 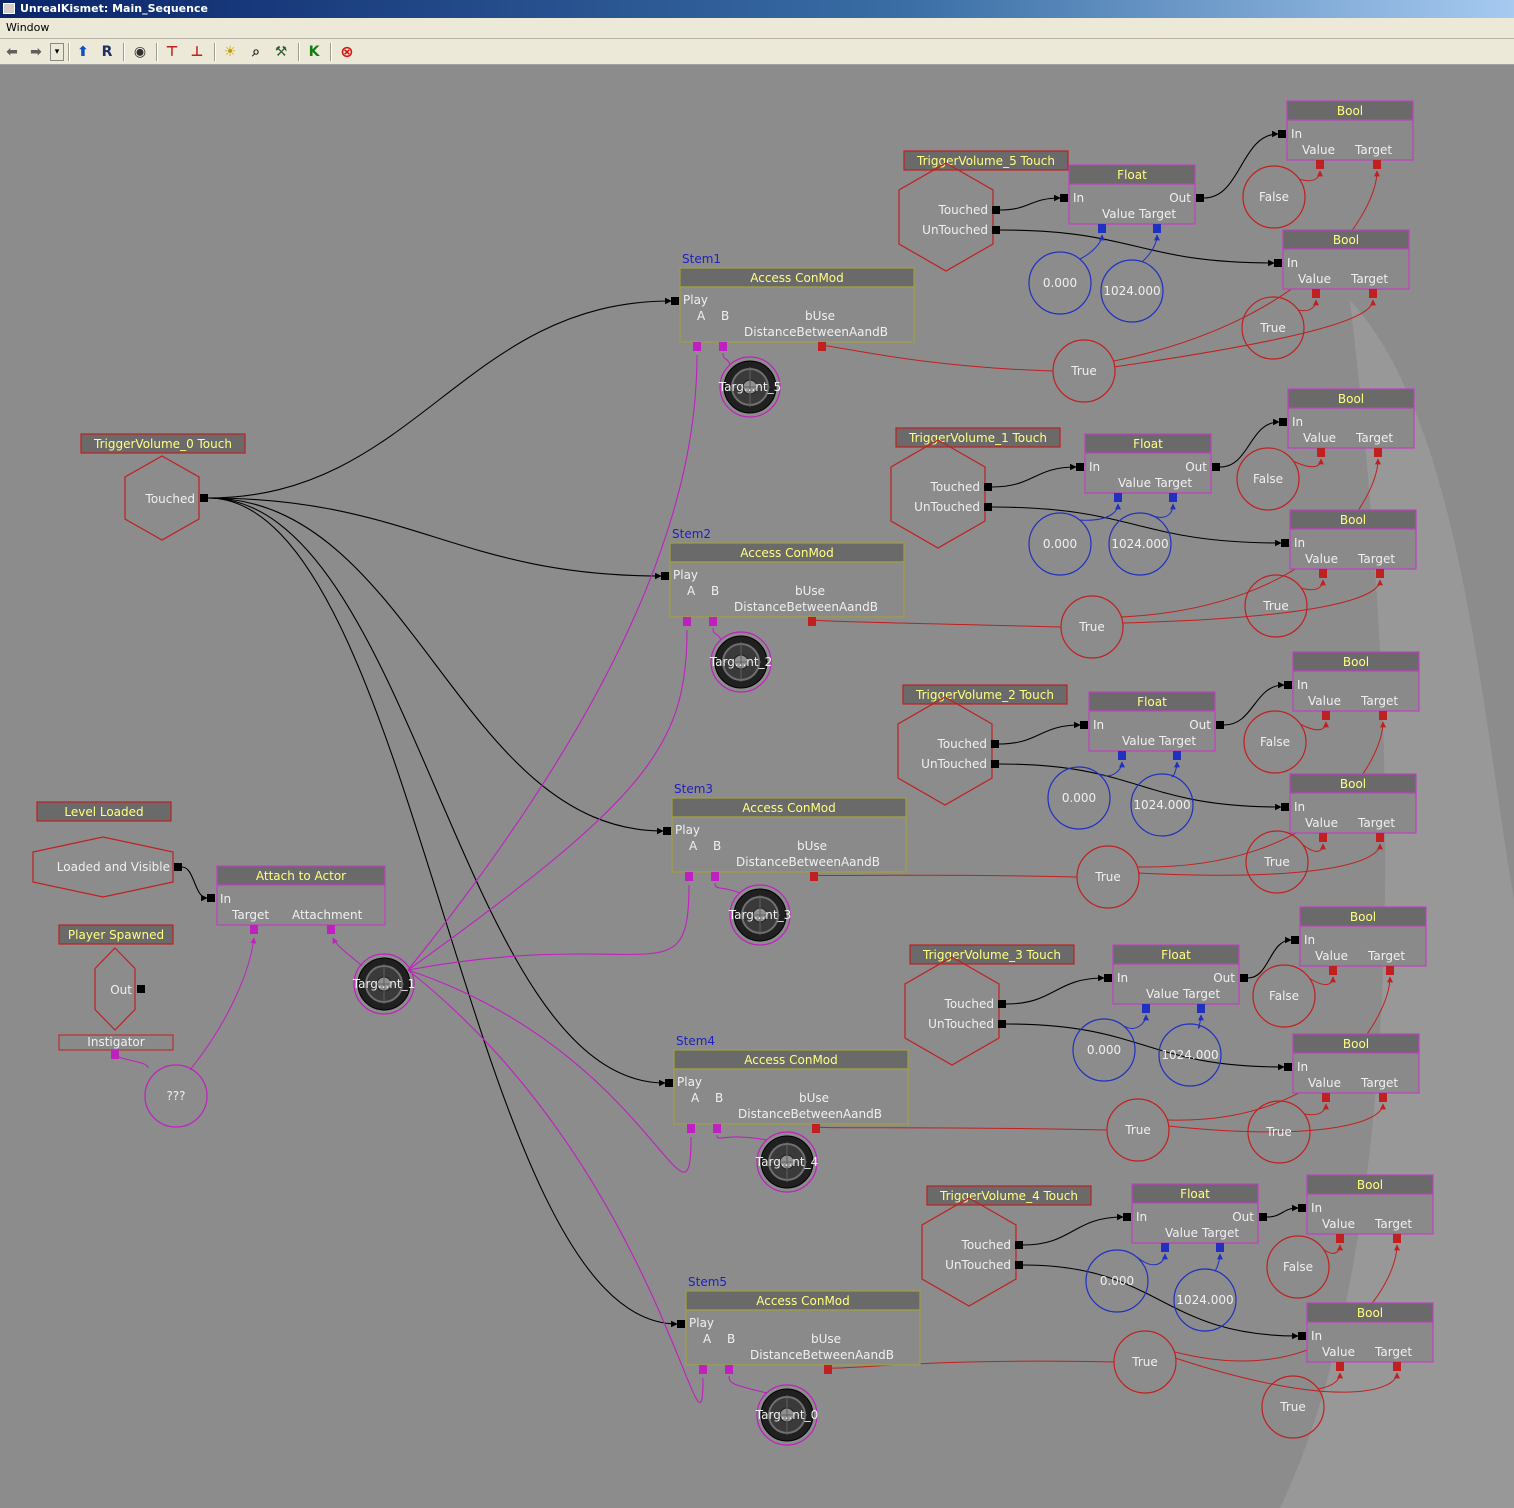 What do you see at coordinates (12, 52) in the screenshot?
I see `back-arrow-icon: ⬅` at bounding box center [12, 52].